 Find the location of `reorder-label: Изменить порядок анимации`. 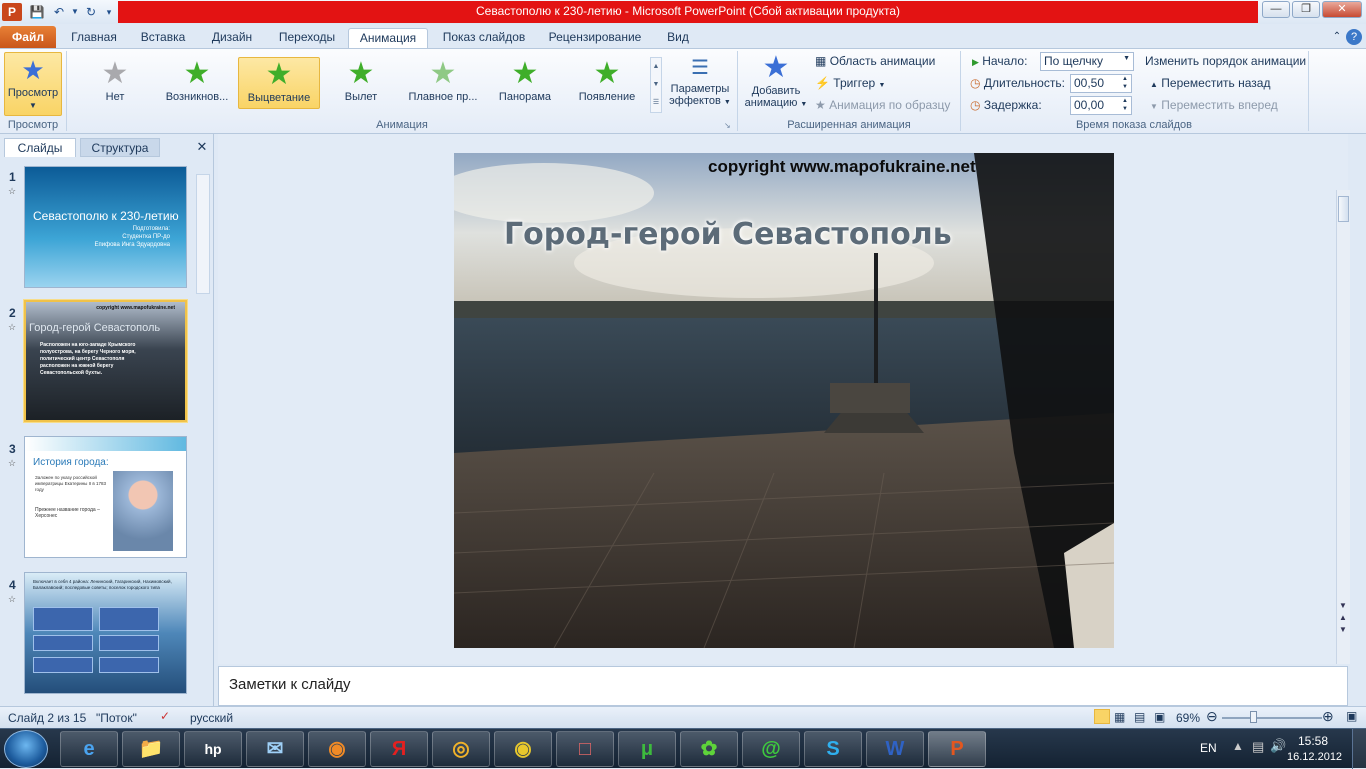

reorder-label: Изменить порядок анимации is located at coordinates (1226, 61).